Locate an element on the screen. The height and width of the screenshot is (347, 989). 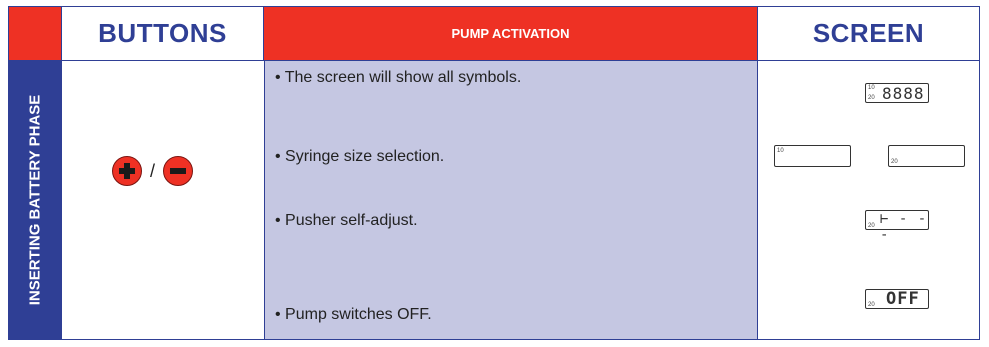
header-buttons-label: BUTTONS is located at coordinates (162, 33).